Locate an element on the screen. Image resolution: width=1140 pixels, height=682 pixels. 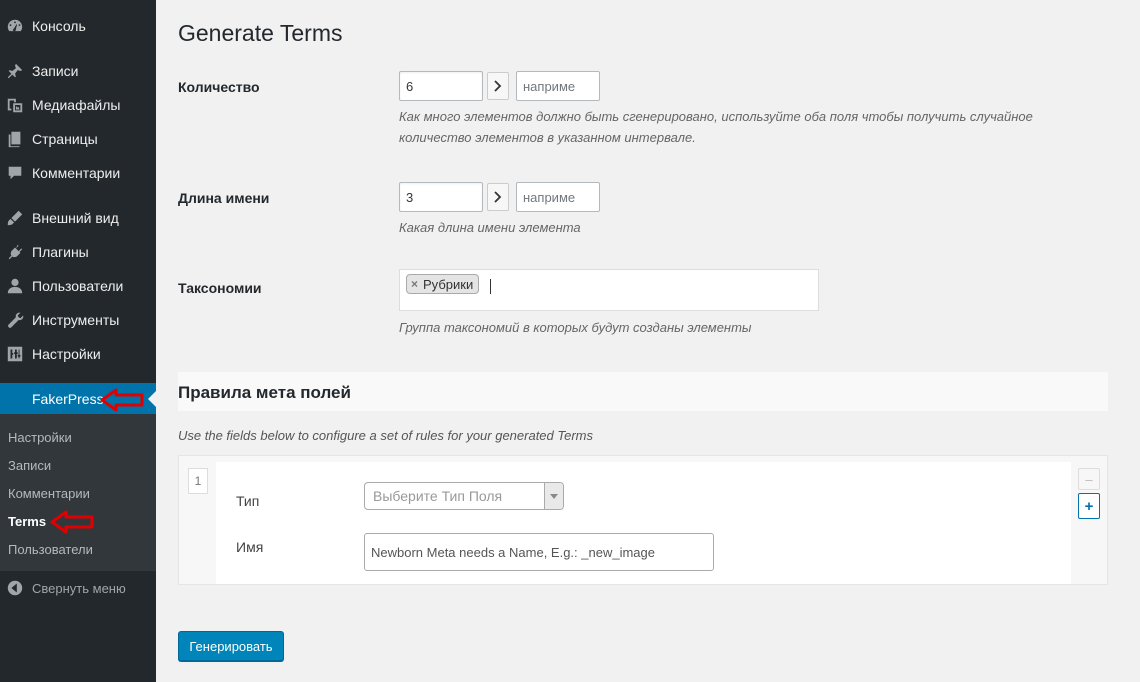
users-icon is located at coordinates (15, 286).